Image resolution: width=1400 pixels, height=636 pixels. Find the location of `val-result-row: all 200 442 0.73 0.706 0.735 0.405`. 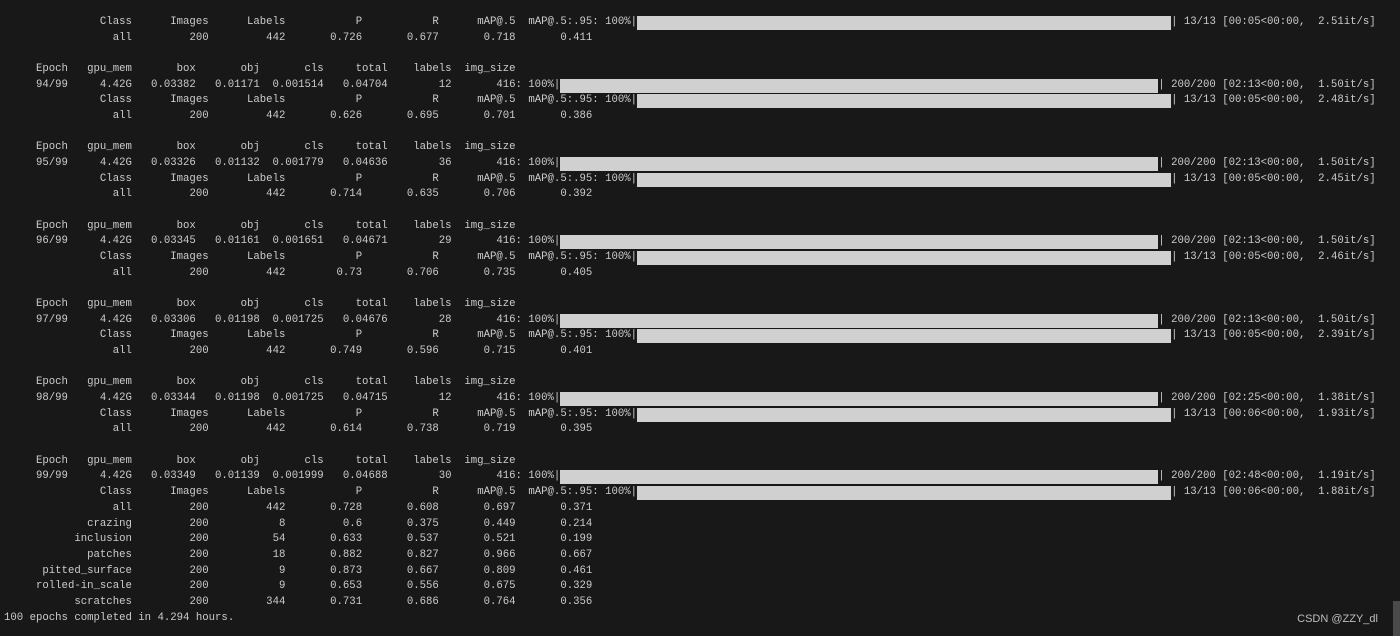

val-result-row: all 200 442 0.73 0.706 0.735 0.405 is located at coordinates (702, 274).